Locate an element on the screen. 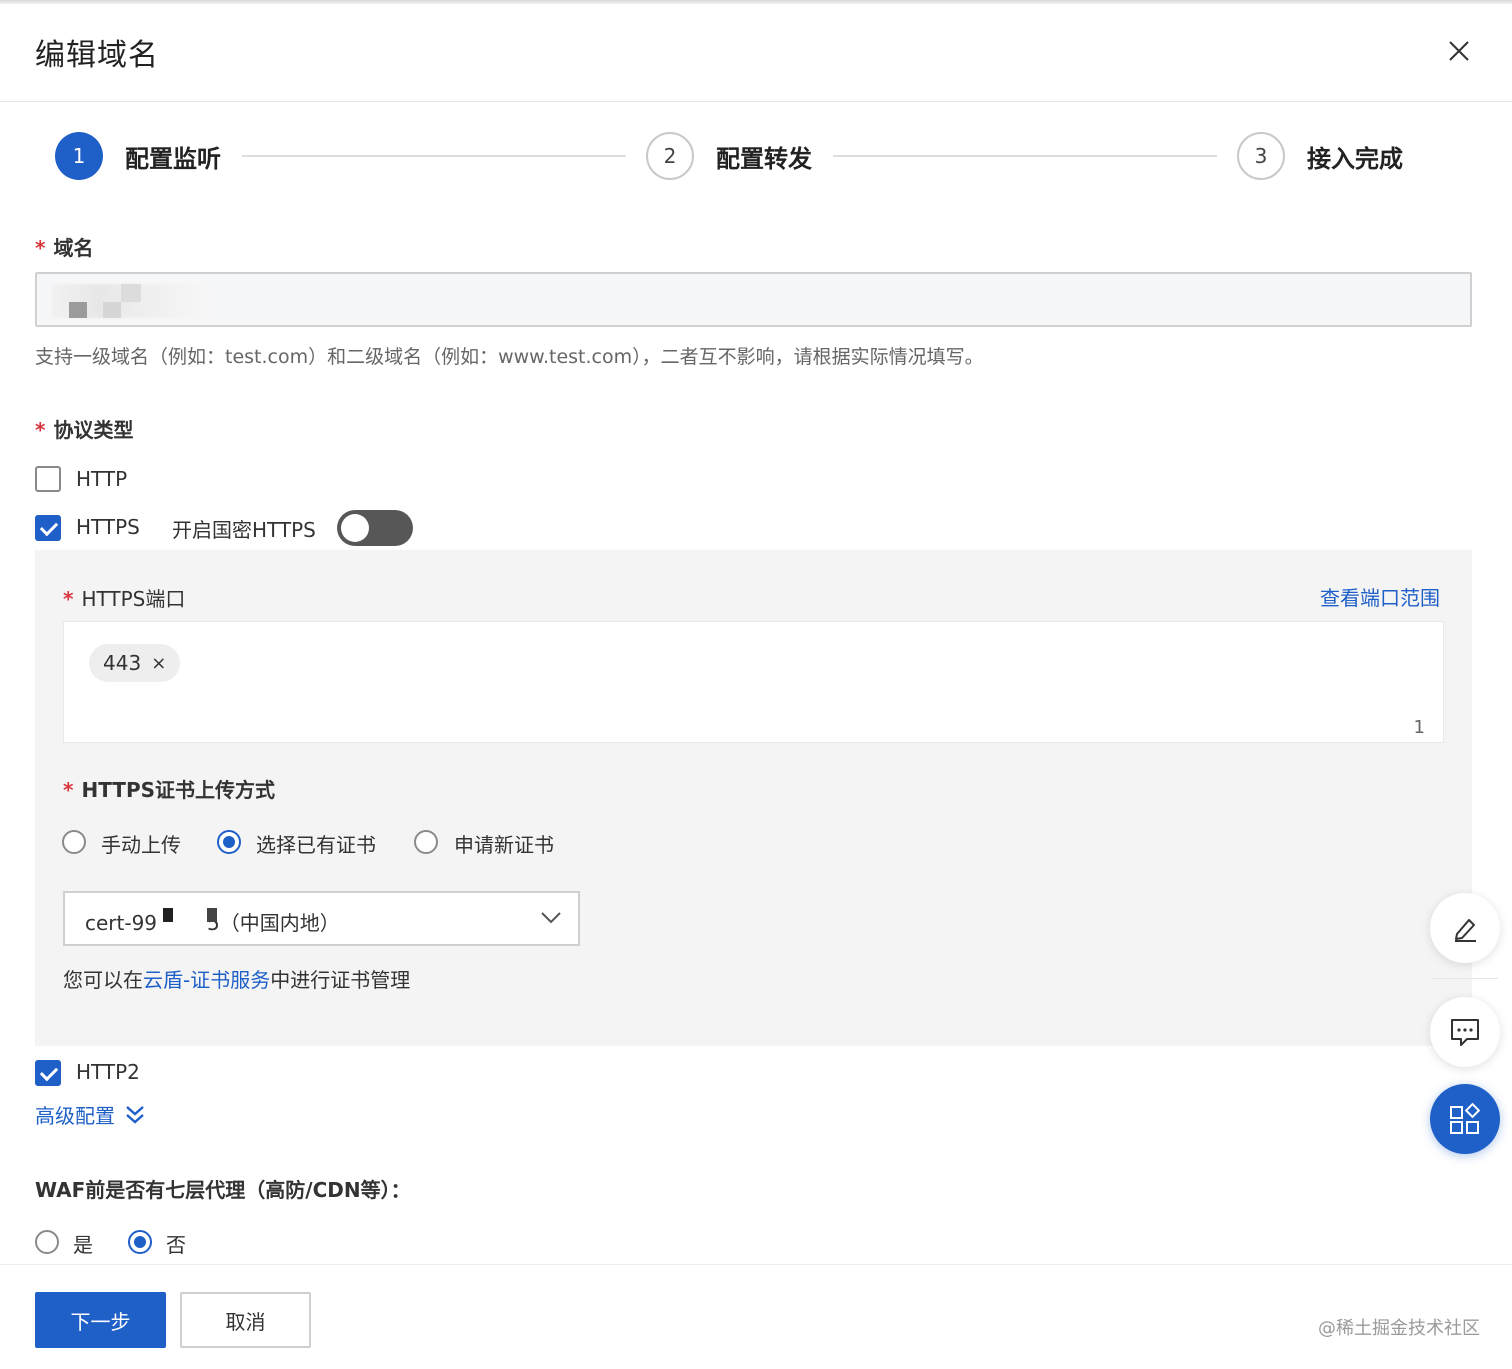 The width and height of the screenshot is (1512, 1369). radio-new-cert is located at coordinates (426, 842).